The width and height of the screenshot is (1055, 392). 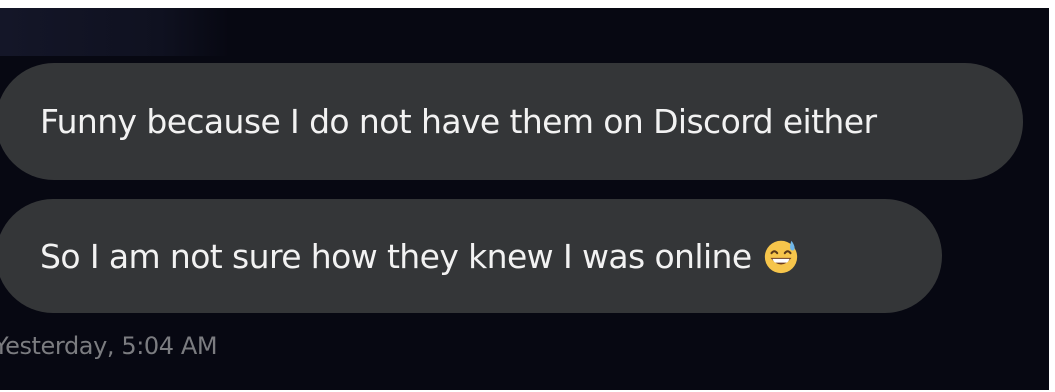 I want to click on header-shadow, so click(x=115, y=32).